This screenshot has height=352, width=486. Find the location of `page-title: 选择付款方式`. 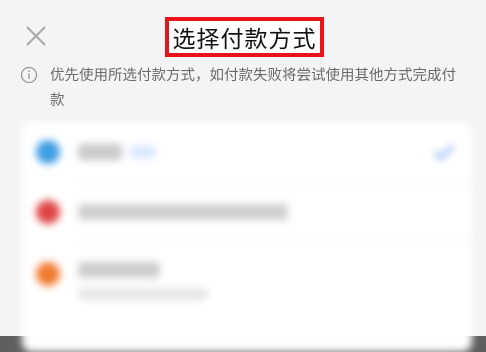

page-title: 选择付款方式 is located at coordinates (244, 40).